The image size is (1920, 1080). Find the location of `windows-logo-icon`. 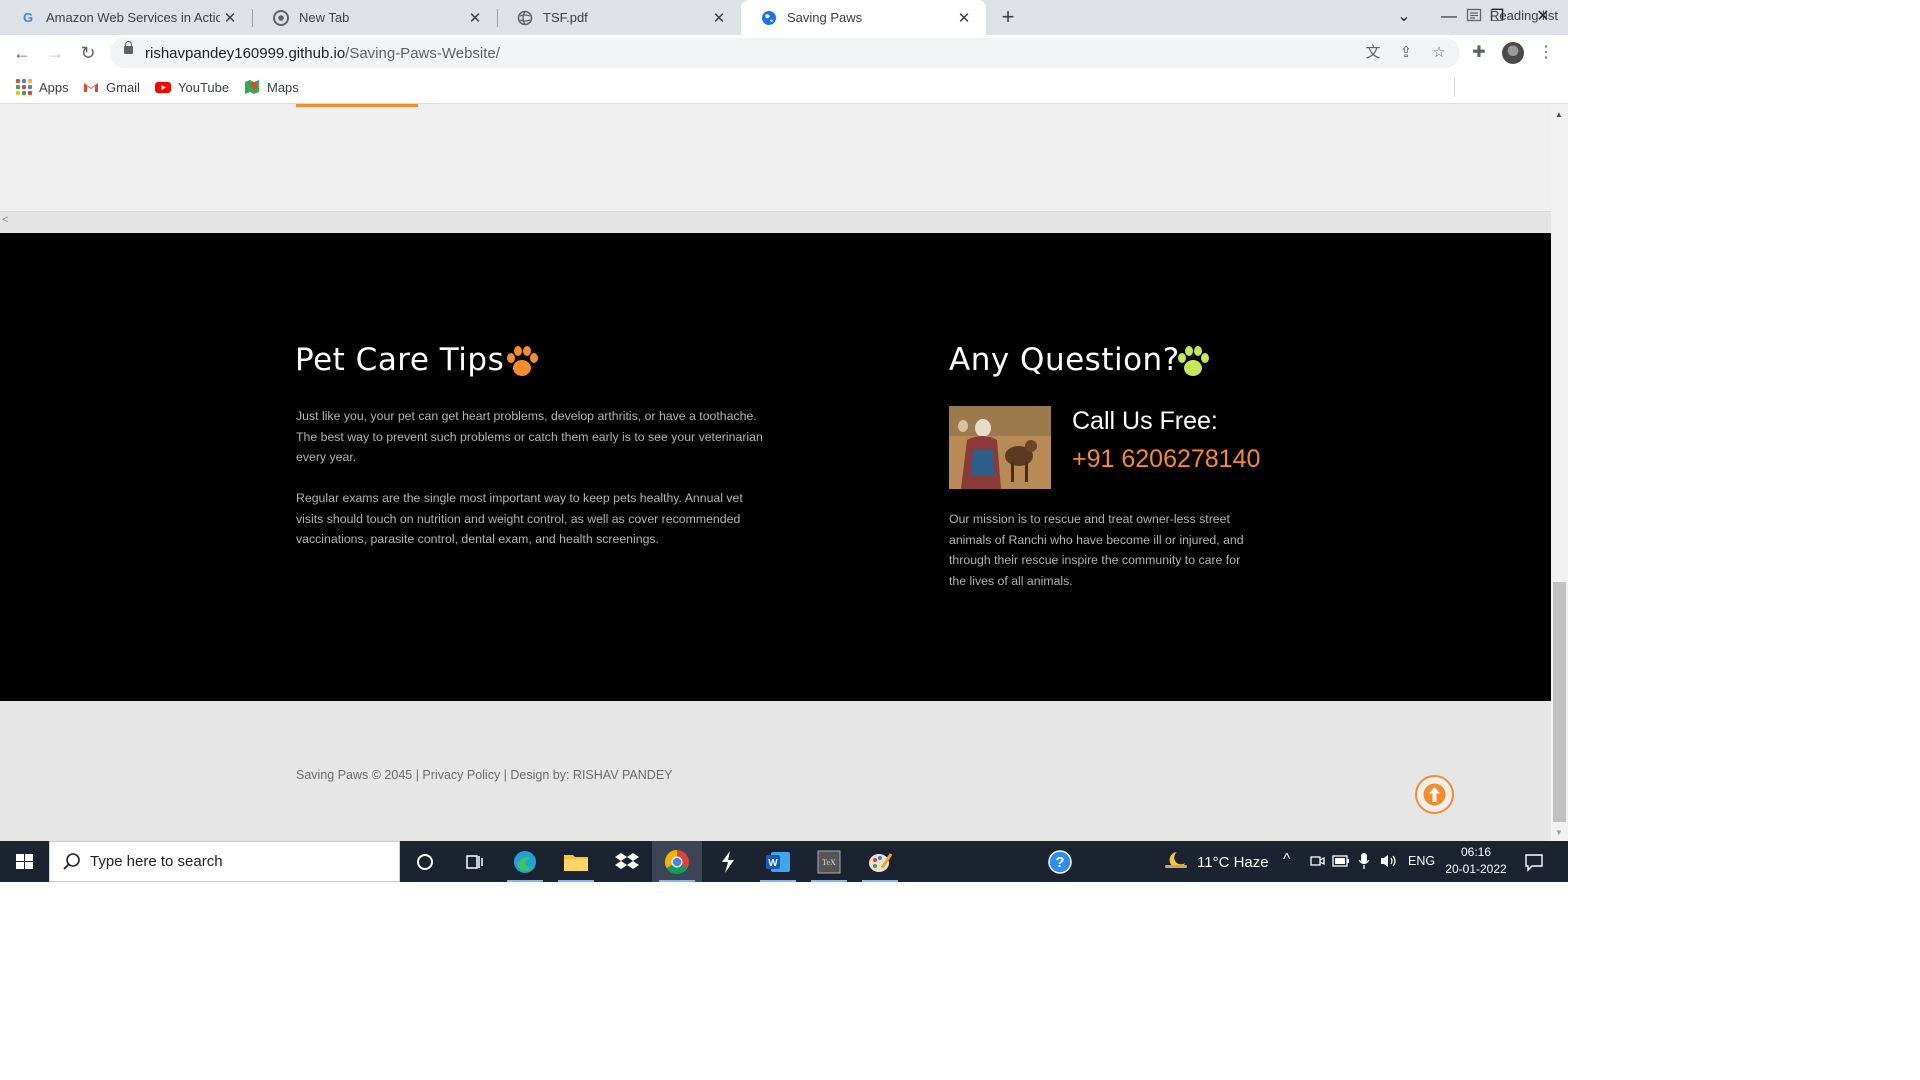

windows-logo-icon is located at coordinates (24, 861).